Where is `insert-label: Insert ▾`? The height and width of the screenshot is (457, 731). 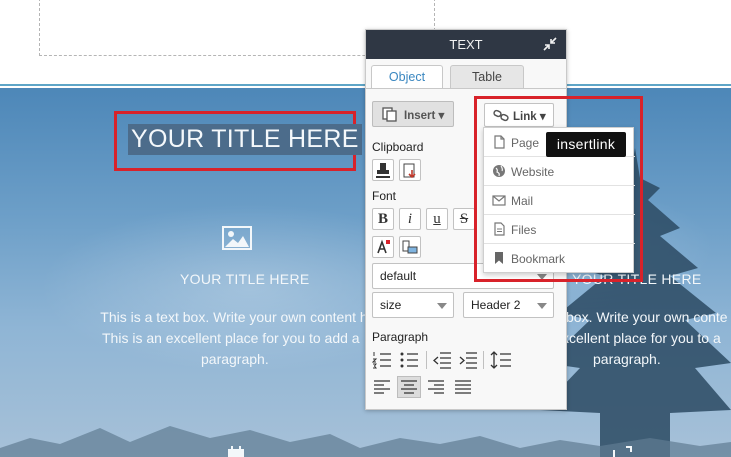 insert-label: Insert ▾ is located at coordinates (424, 116).